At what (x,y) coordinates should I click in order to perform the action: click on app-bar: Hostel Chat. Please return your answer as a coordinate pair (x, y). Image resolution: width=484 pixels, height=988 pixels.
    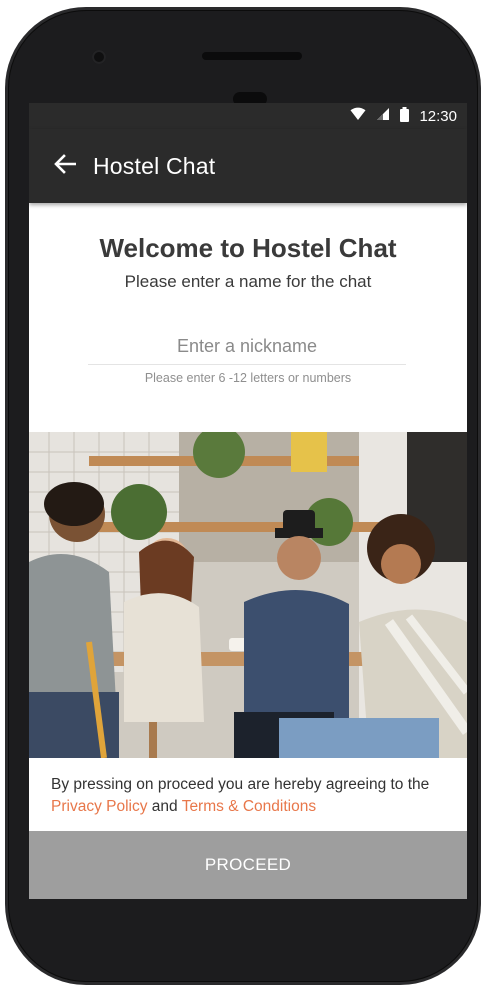
    Looking at the image, I should click on (248, 166).